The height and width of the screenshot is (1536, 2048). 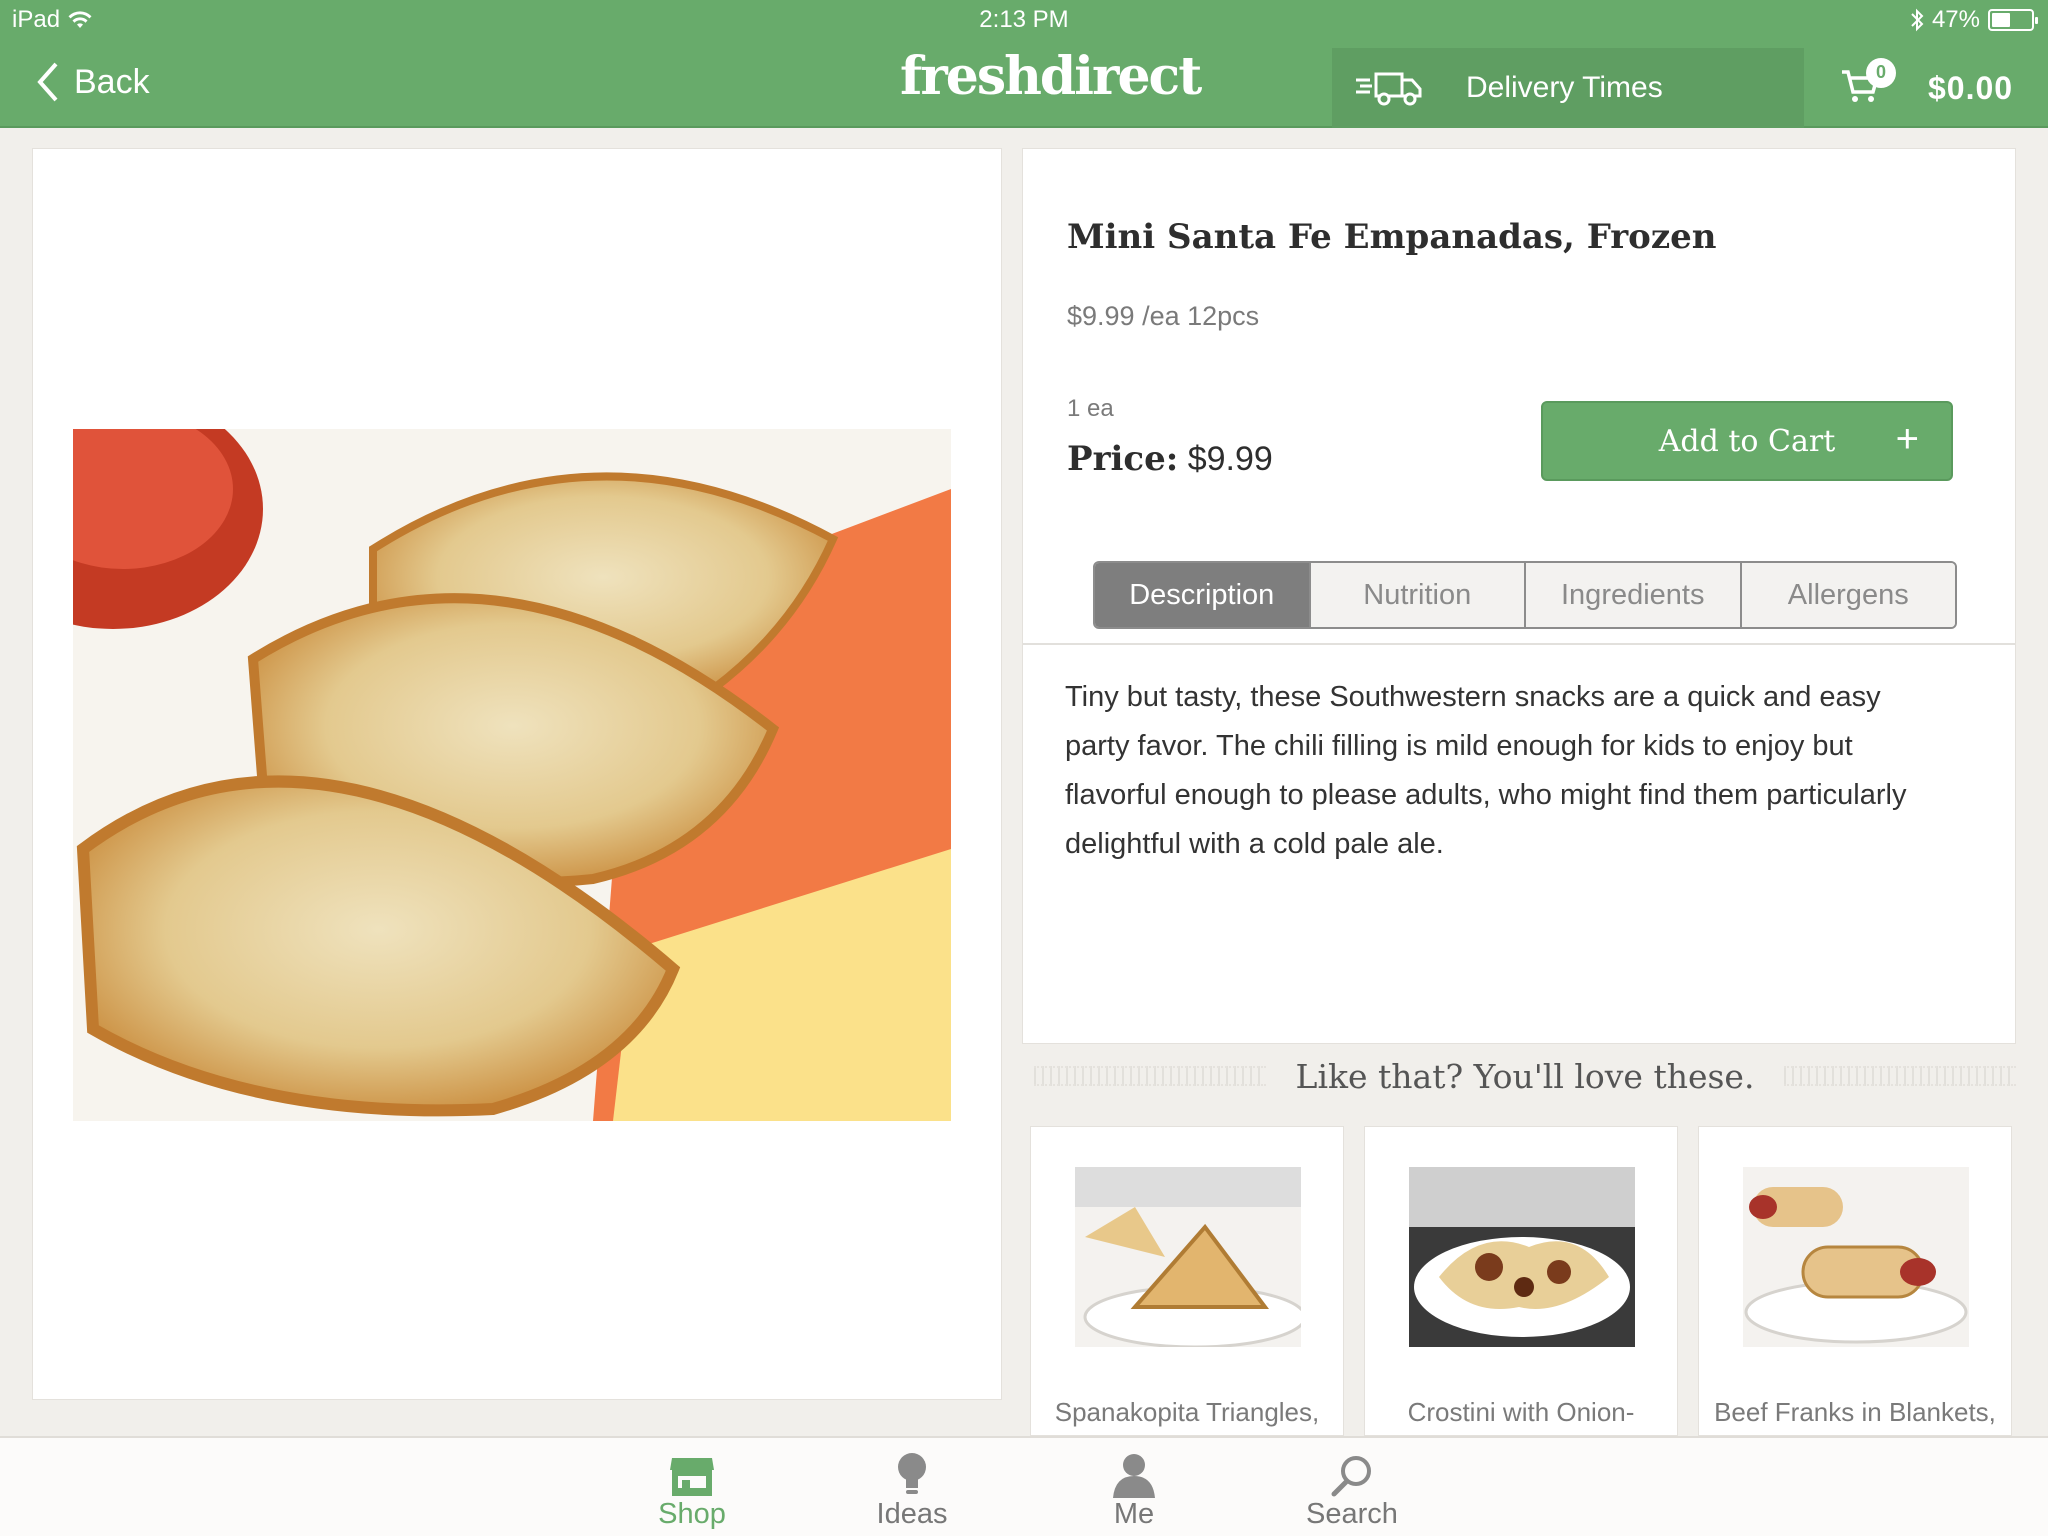 I want to click on tabbar-ideas-label: Ideas, so click(x=912, y=1514).